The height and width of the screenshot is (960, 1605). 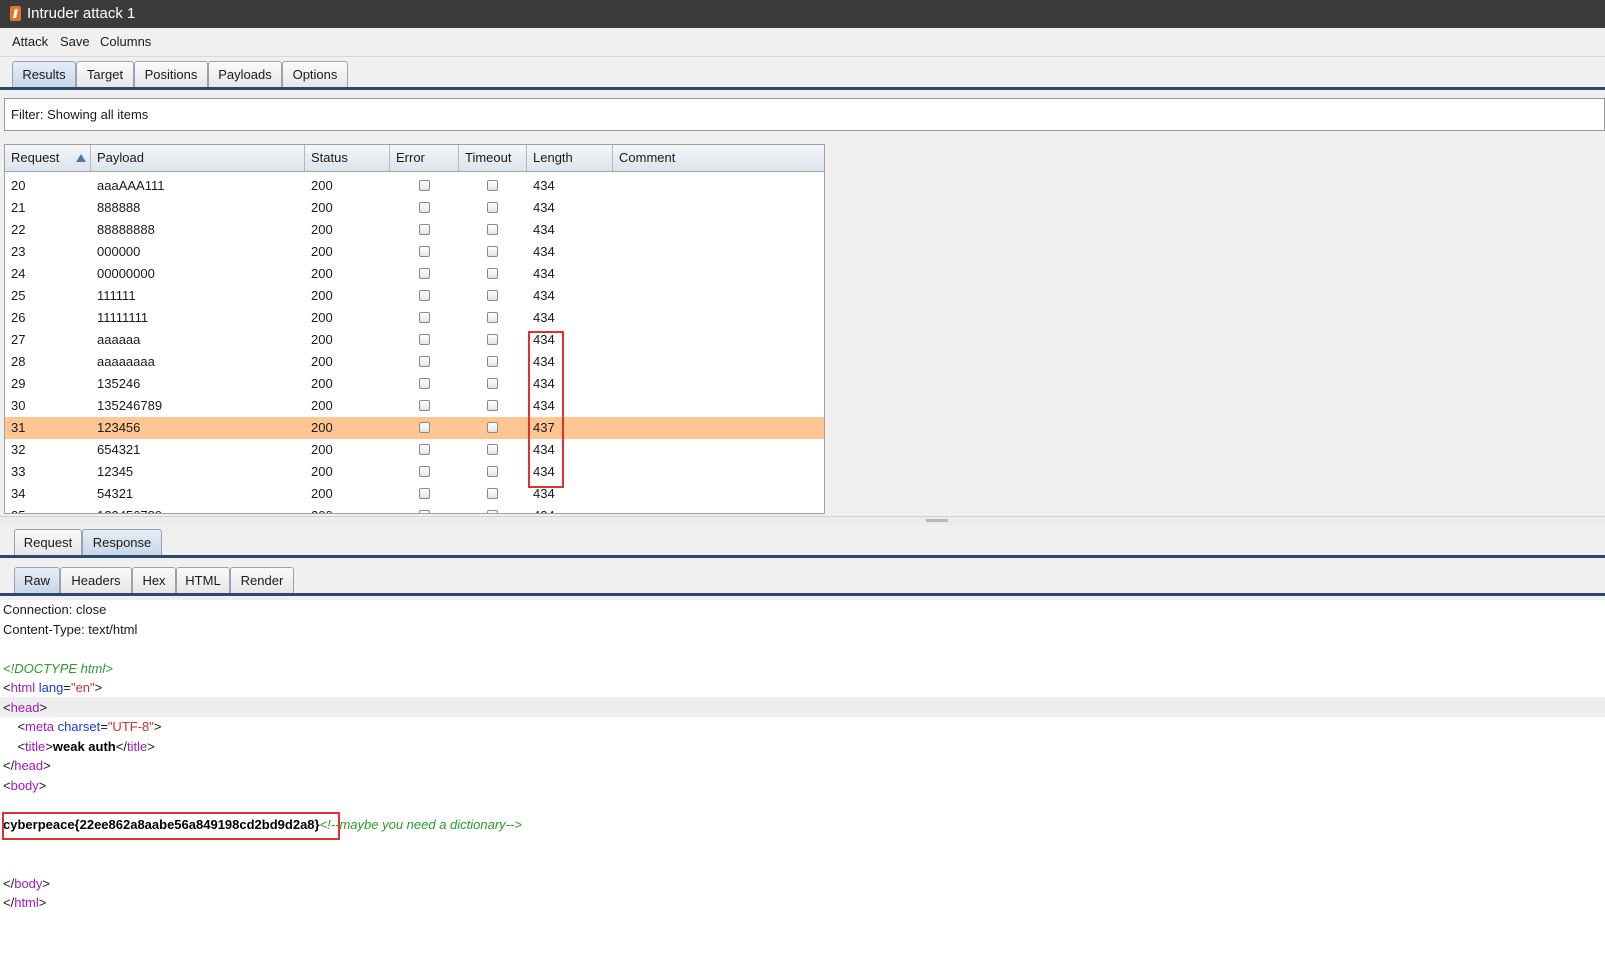 What do you see at coordinates (414, 362) in the screenshot?
I see `table-row: 28 aaaaaaaa 200 434` at bounding box center [414, 362].